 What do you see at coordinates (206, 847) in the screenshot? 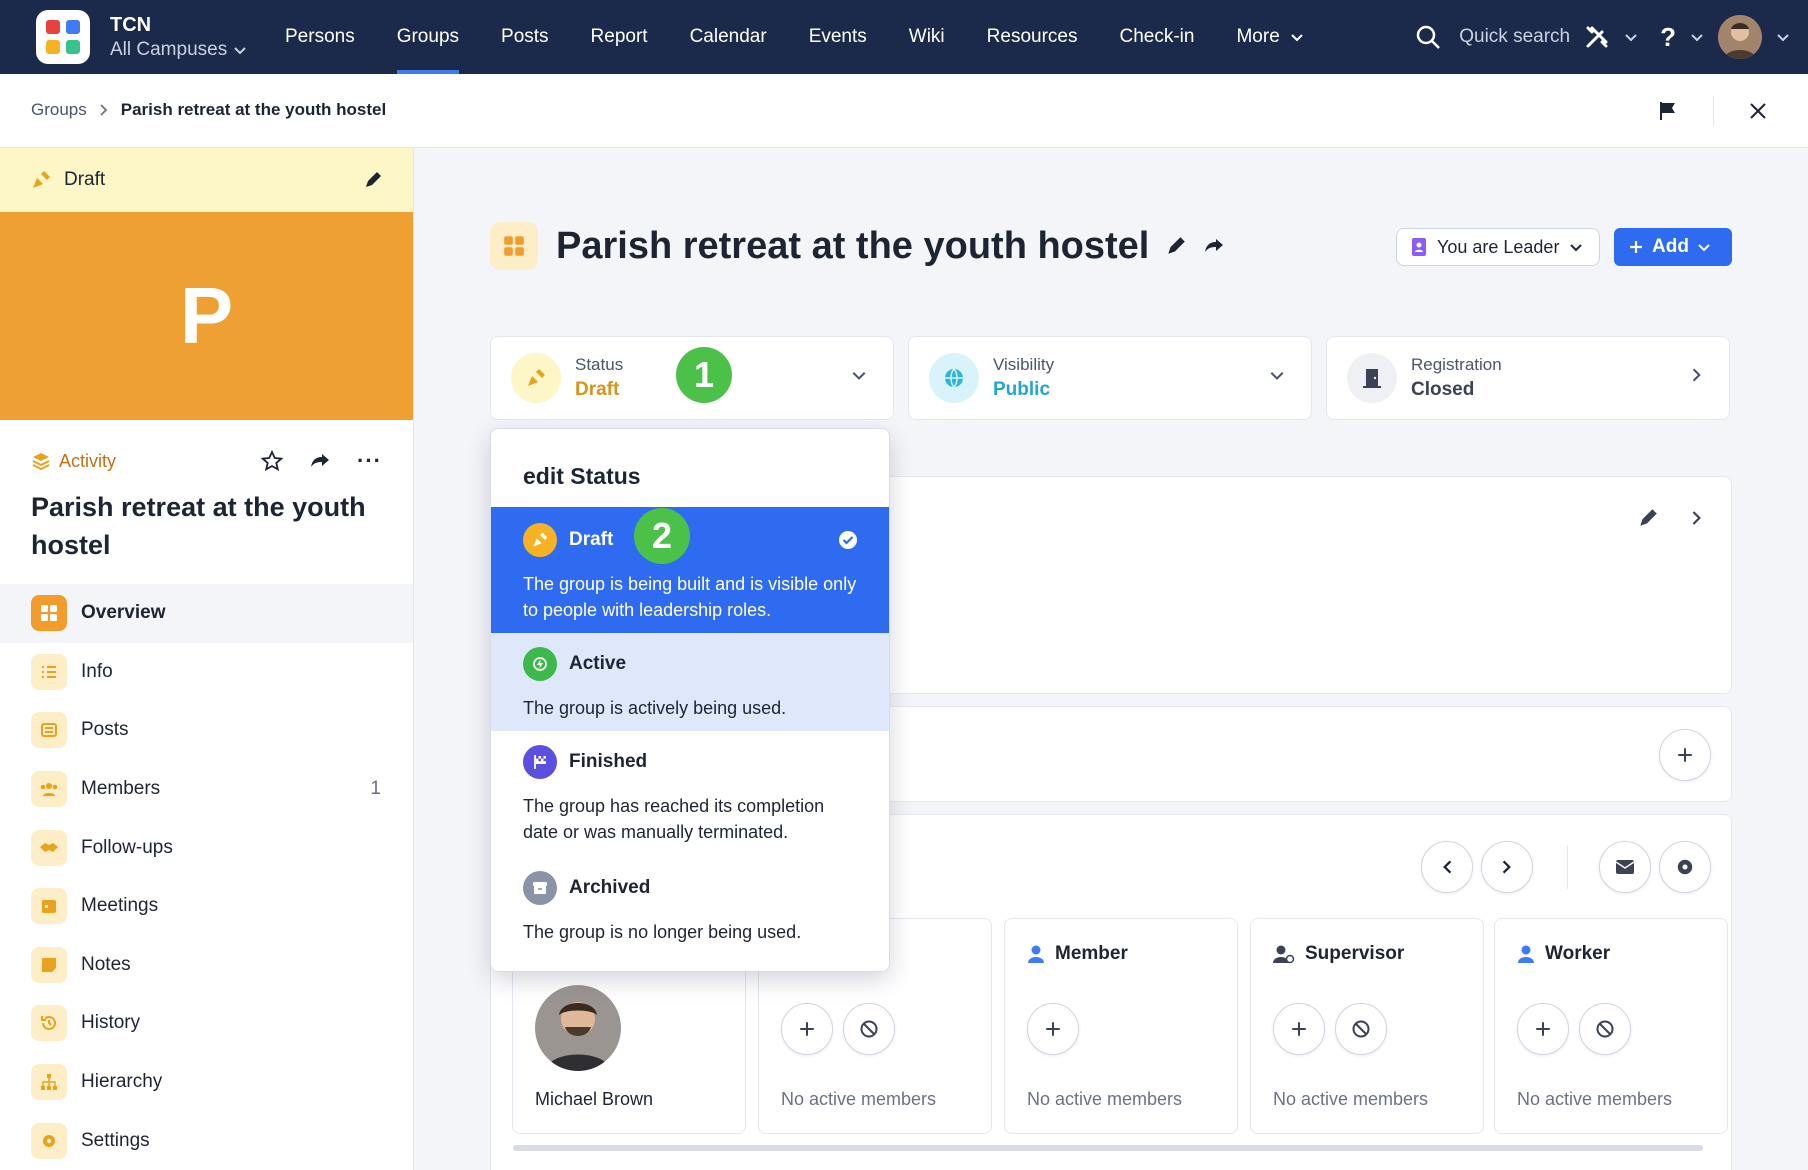
I see `sidebar-item-followups: Follow-ups` at bounding box center [206, 847].